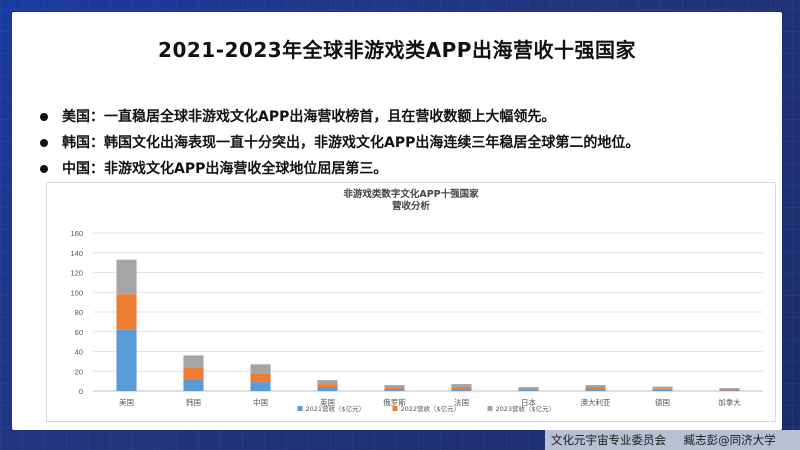  What do you see at coordinates (431, 408) in the screenshot?
I see `legend-label: 2022营收（$亿元）` at bounding box center [431, 408].